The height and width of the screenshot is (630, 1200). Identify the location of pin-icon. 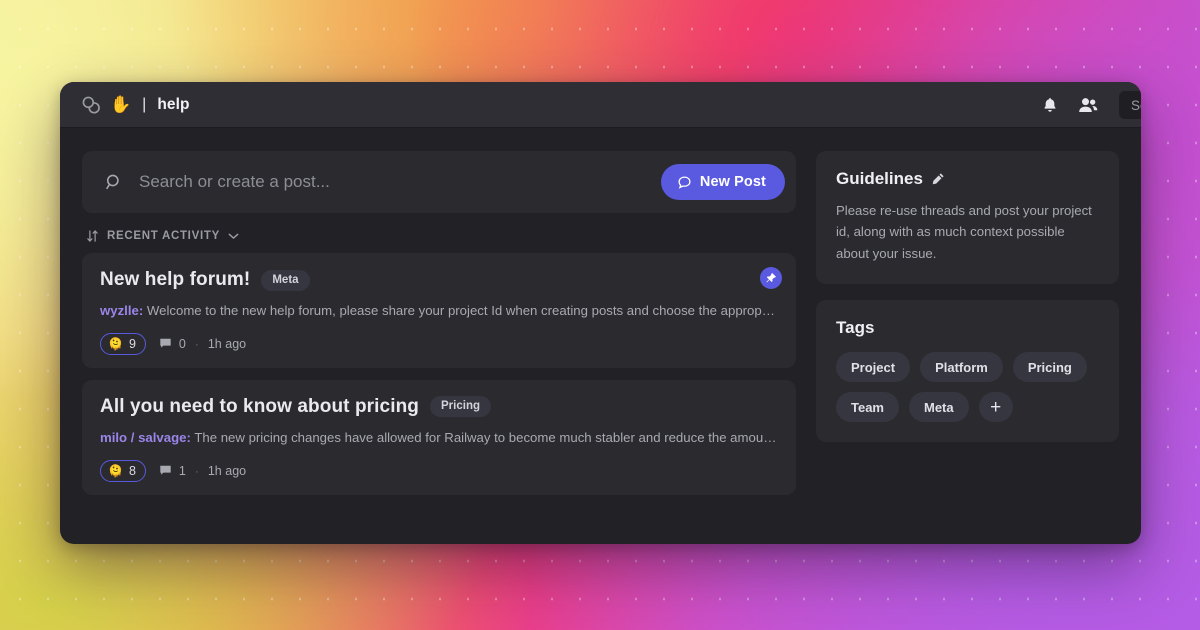
(771, 278).